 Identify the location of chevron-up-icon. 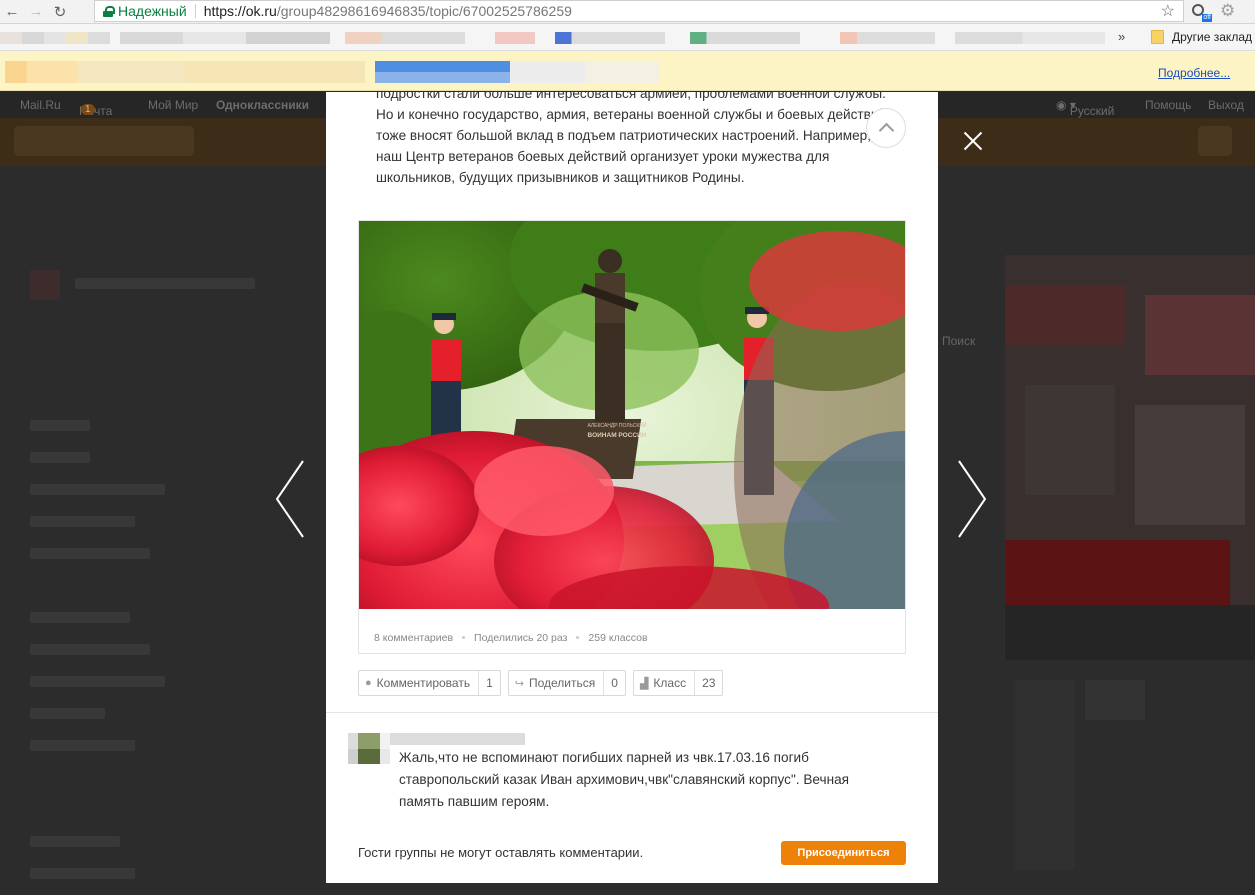
(886, 130).